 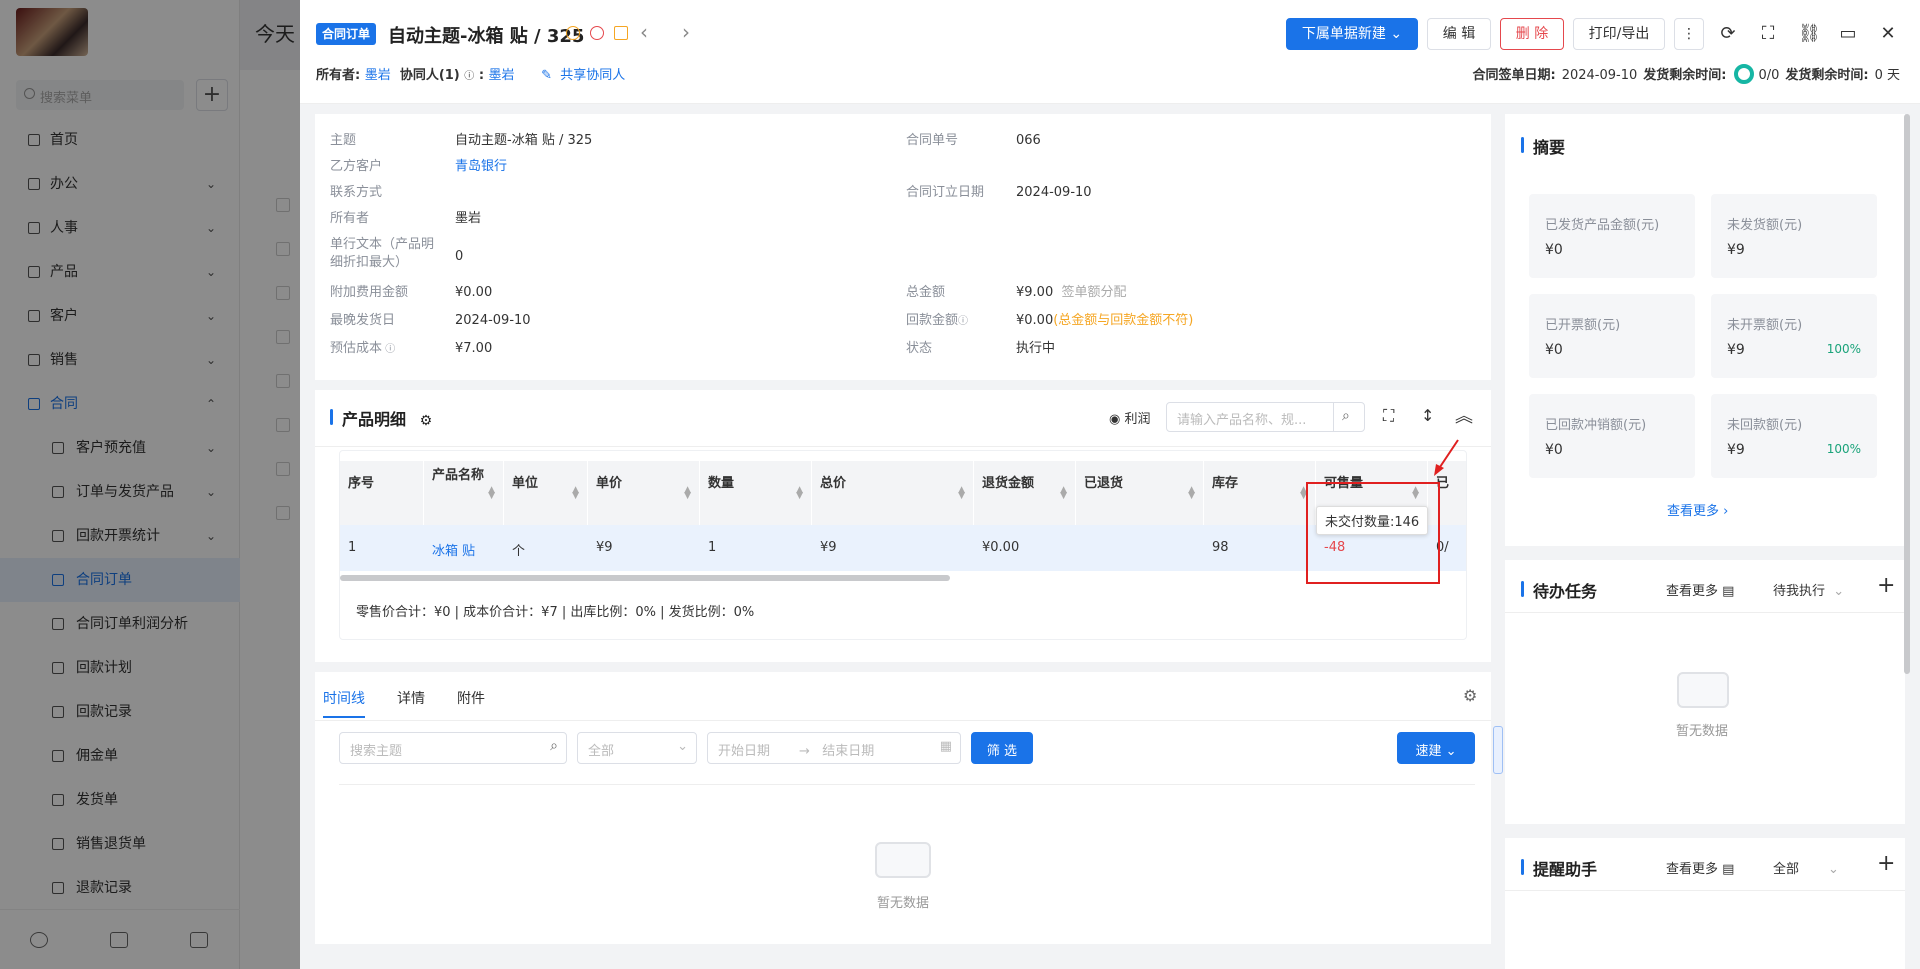 I want to click on column-header-2: 单位 ▲ ▼, so click(x=546, y=493).